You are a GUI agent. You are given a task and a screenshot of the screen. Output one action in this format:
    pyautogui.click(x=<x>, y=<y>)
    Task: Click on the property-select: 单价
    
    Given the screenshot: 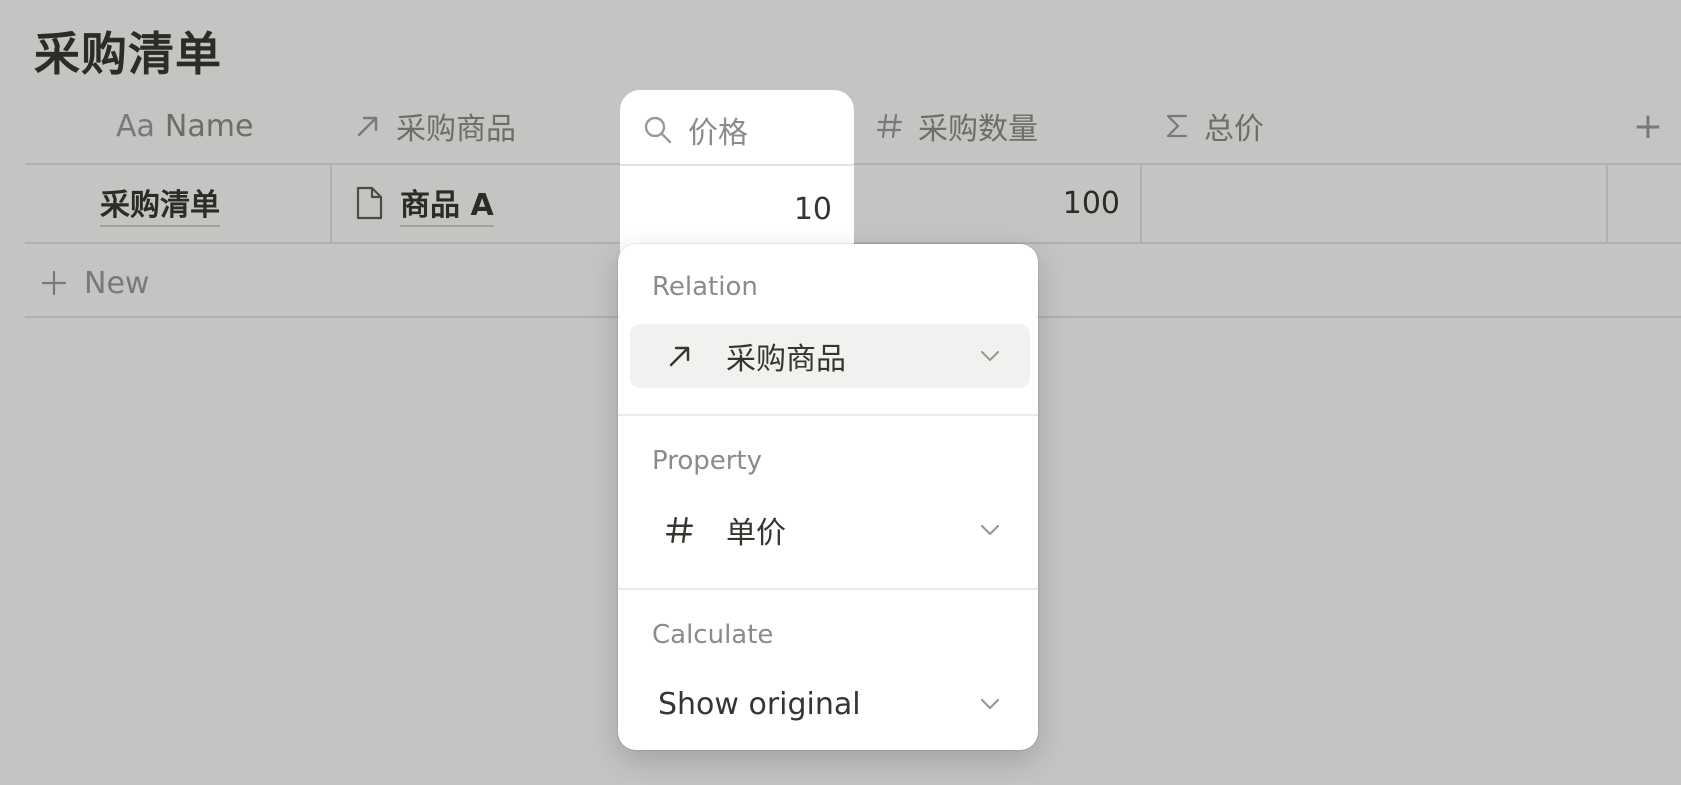 What is the action you would take?
    pyautogui.click(x=830, y=530)
    